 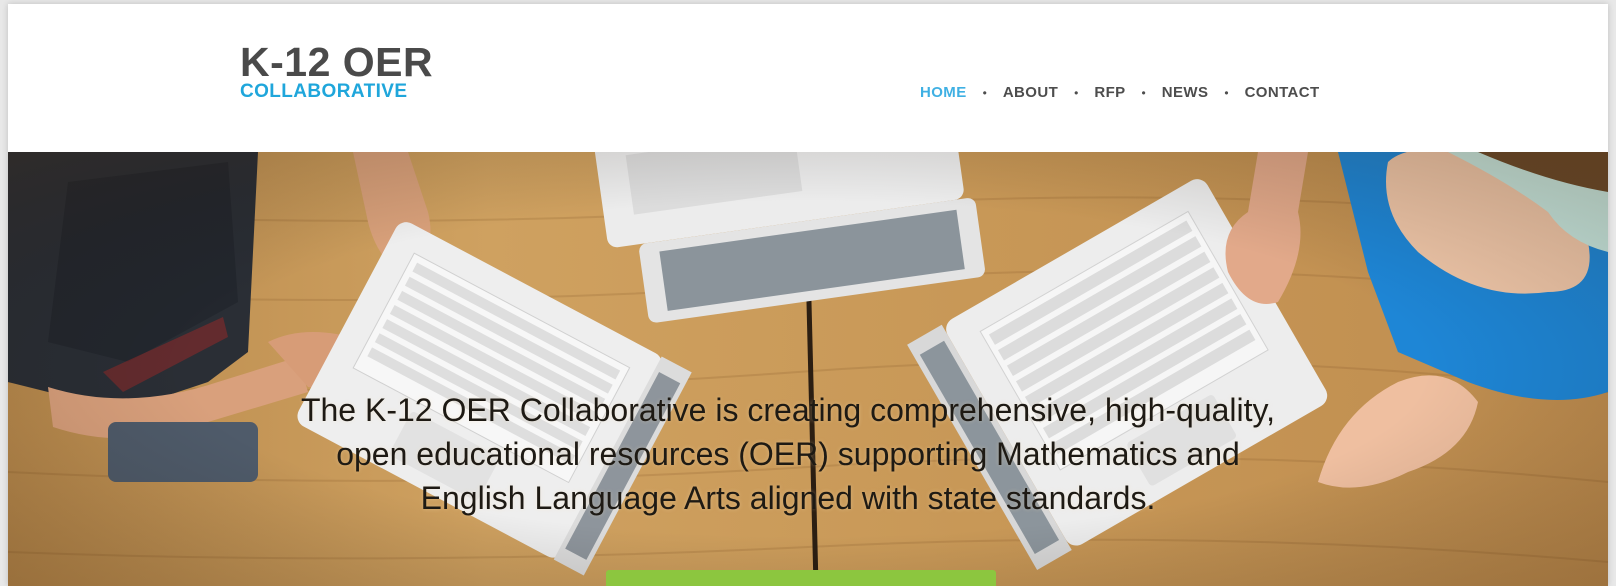 What do you see at coordinates (1185, 92) in the screenshot?
I see `nav-news: NEWS` at bounding box center [1185, 92].